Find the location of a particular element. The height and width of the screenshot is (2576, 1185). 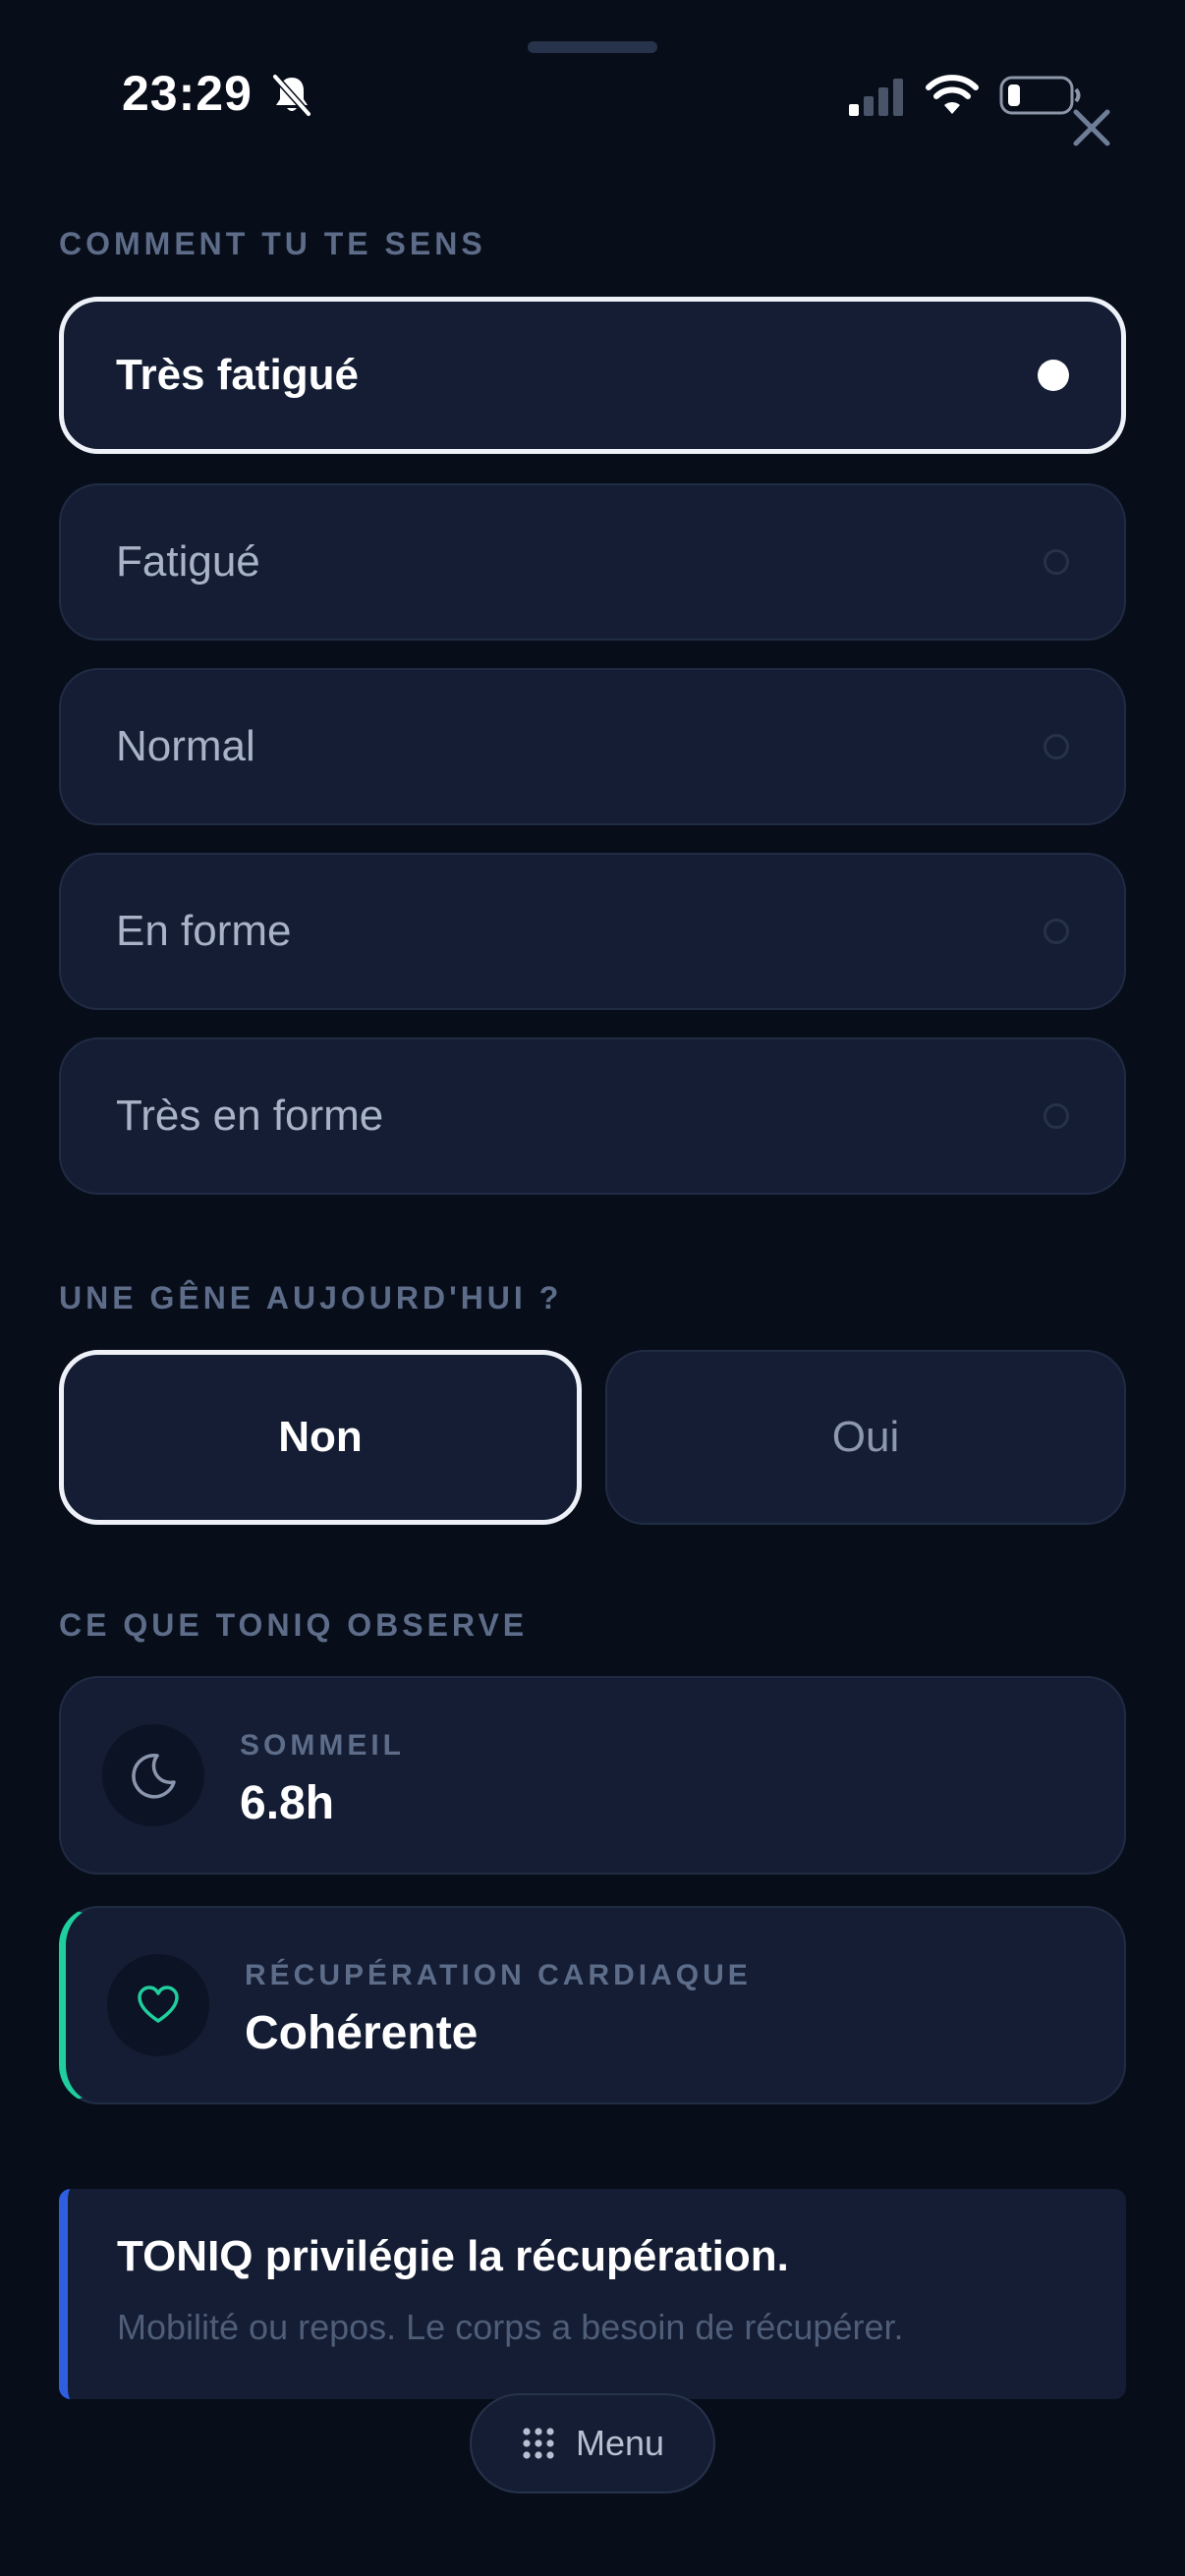

mood-option-label: Normal is located at coordinates (185, 746).